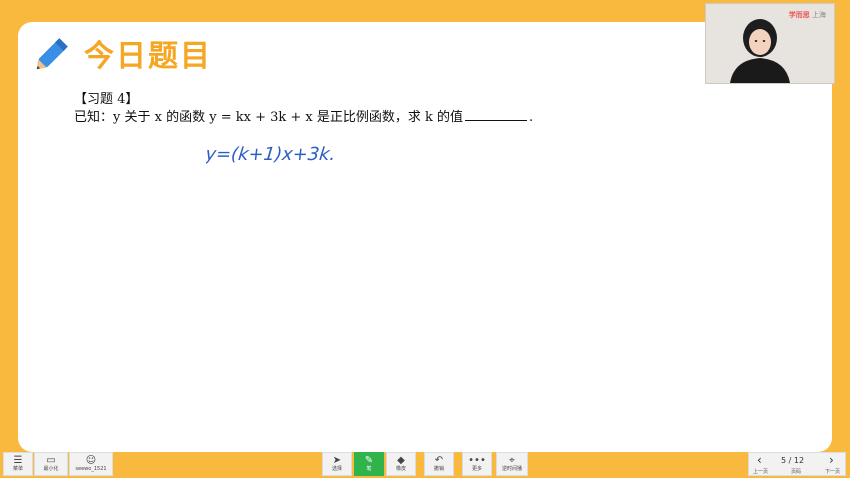 The height and width of the screenshot is (478, 850). I want to click on menu-icon: ☰, so click(18, 460).